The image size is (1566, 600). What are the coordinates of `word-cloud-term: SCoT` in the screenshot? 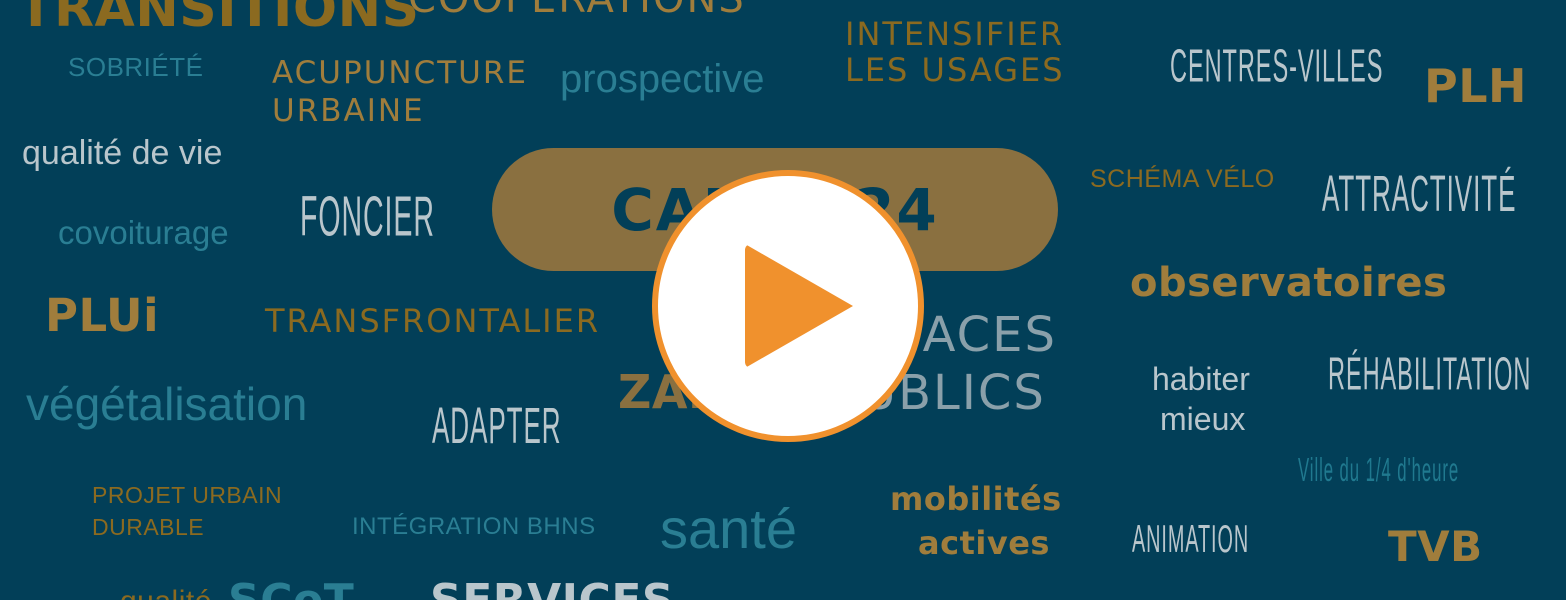 It's located at (291, 588).